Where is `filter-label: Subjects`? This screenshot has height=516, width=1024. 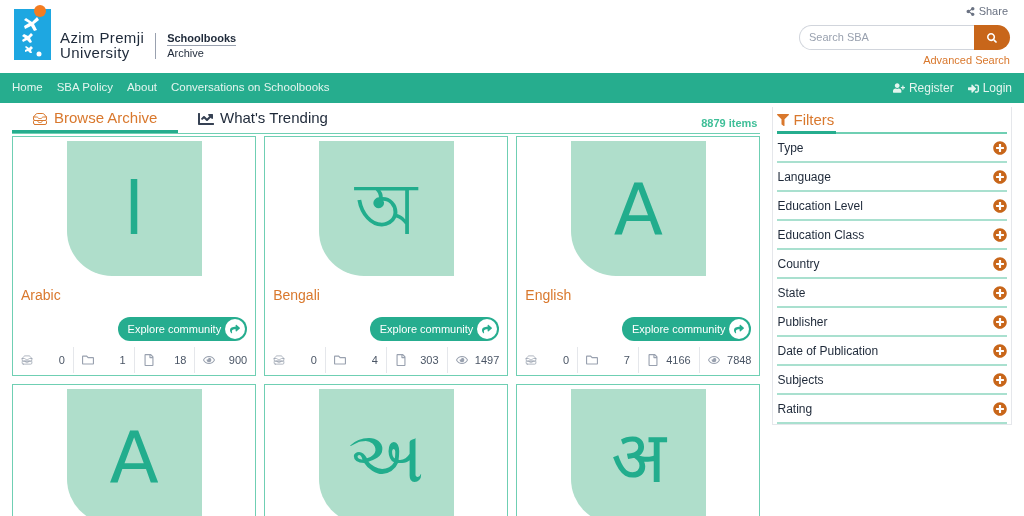 filter-label: Subjects is located at coordinates (800, 380).